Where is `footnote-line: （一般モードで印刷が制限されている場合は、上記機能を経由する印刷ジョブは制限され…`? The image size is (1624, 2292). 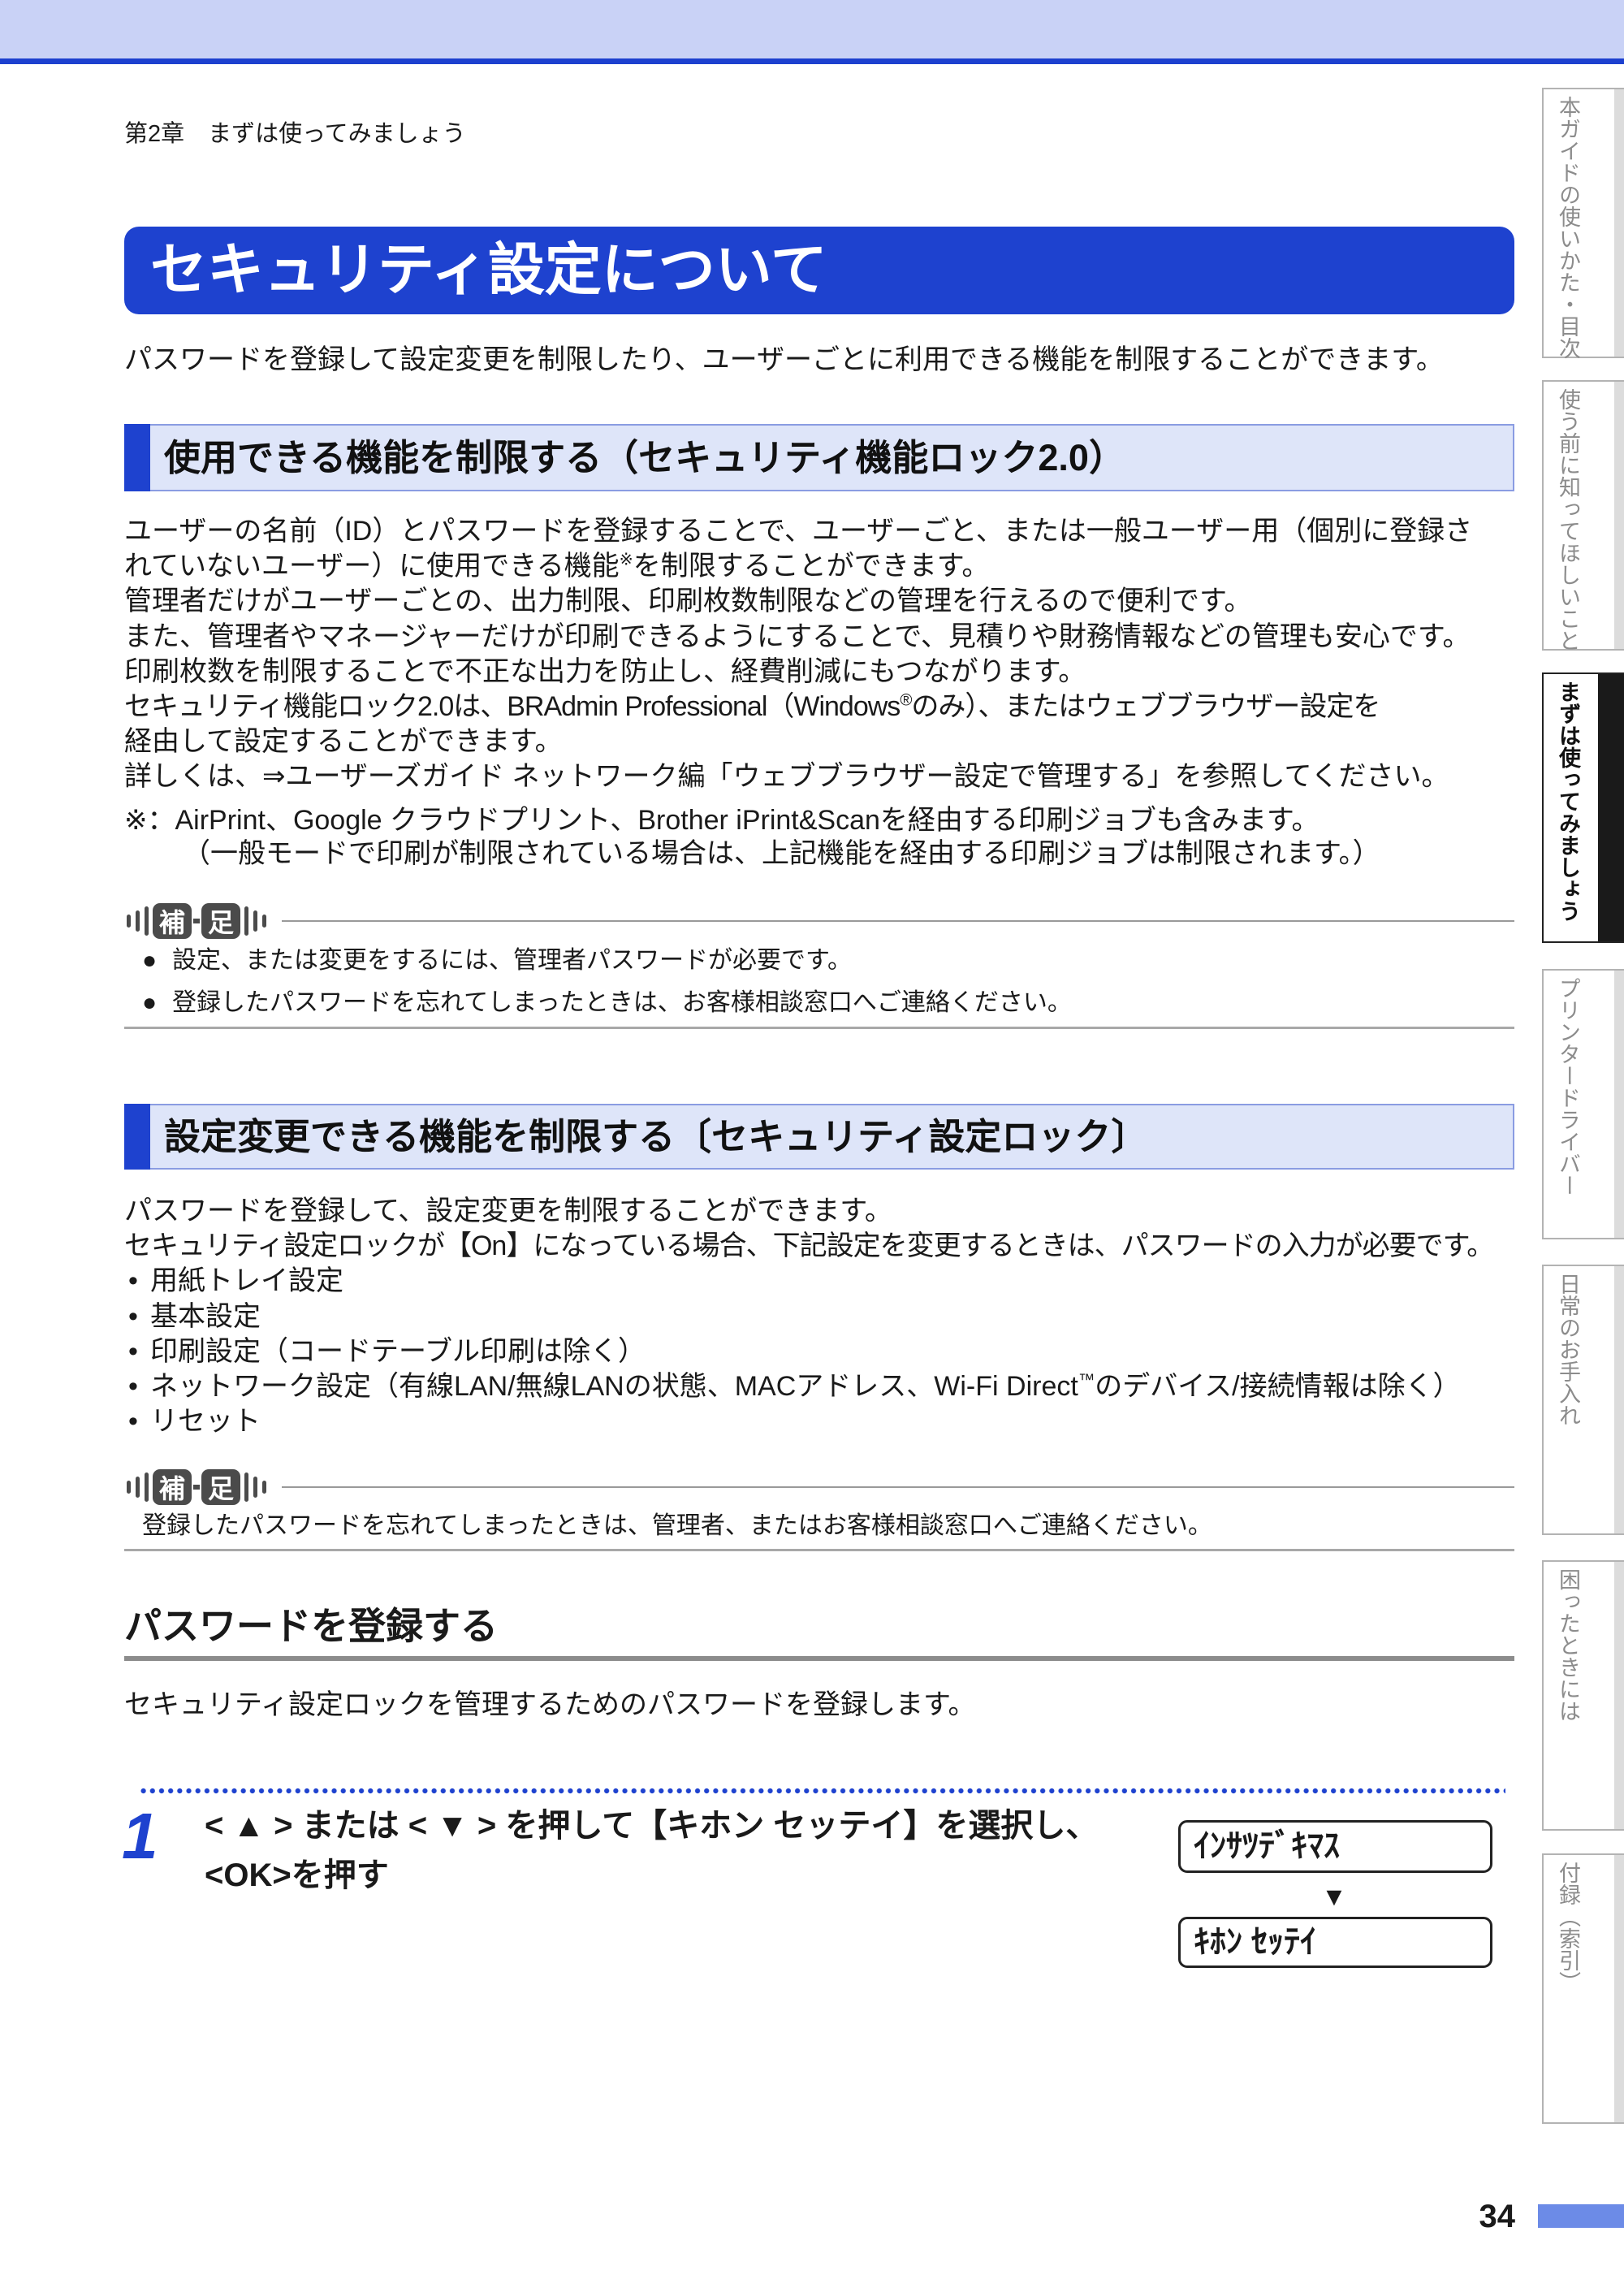
footnote-line: （一般モードで印刷が制限されている場合は、上記機能を経由する印刷ジョブは制限され… is located at coordinates (781, 853).